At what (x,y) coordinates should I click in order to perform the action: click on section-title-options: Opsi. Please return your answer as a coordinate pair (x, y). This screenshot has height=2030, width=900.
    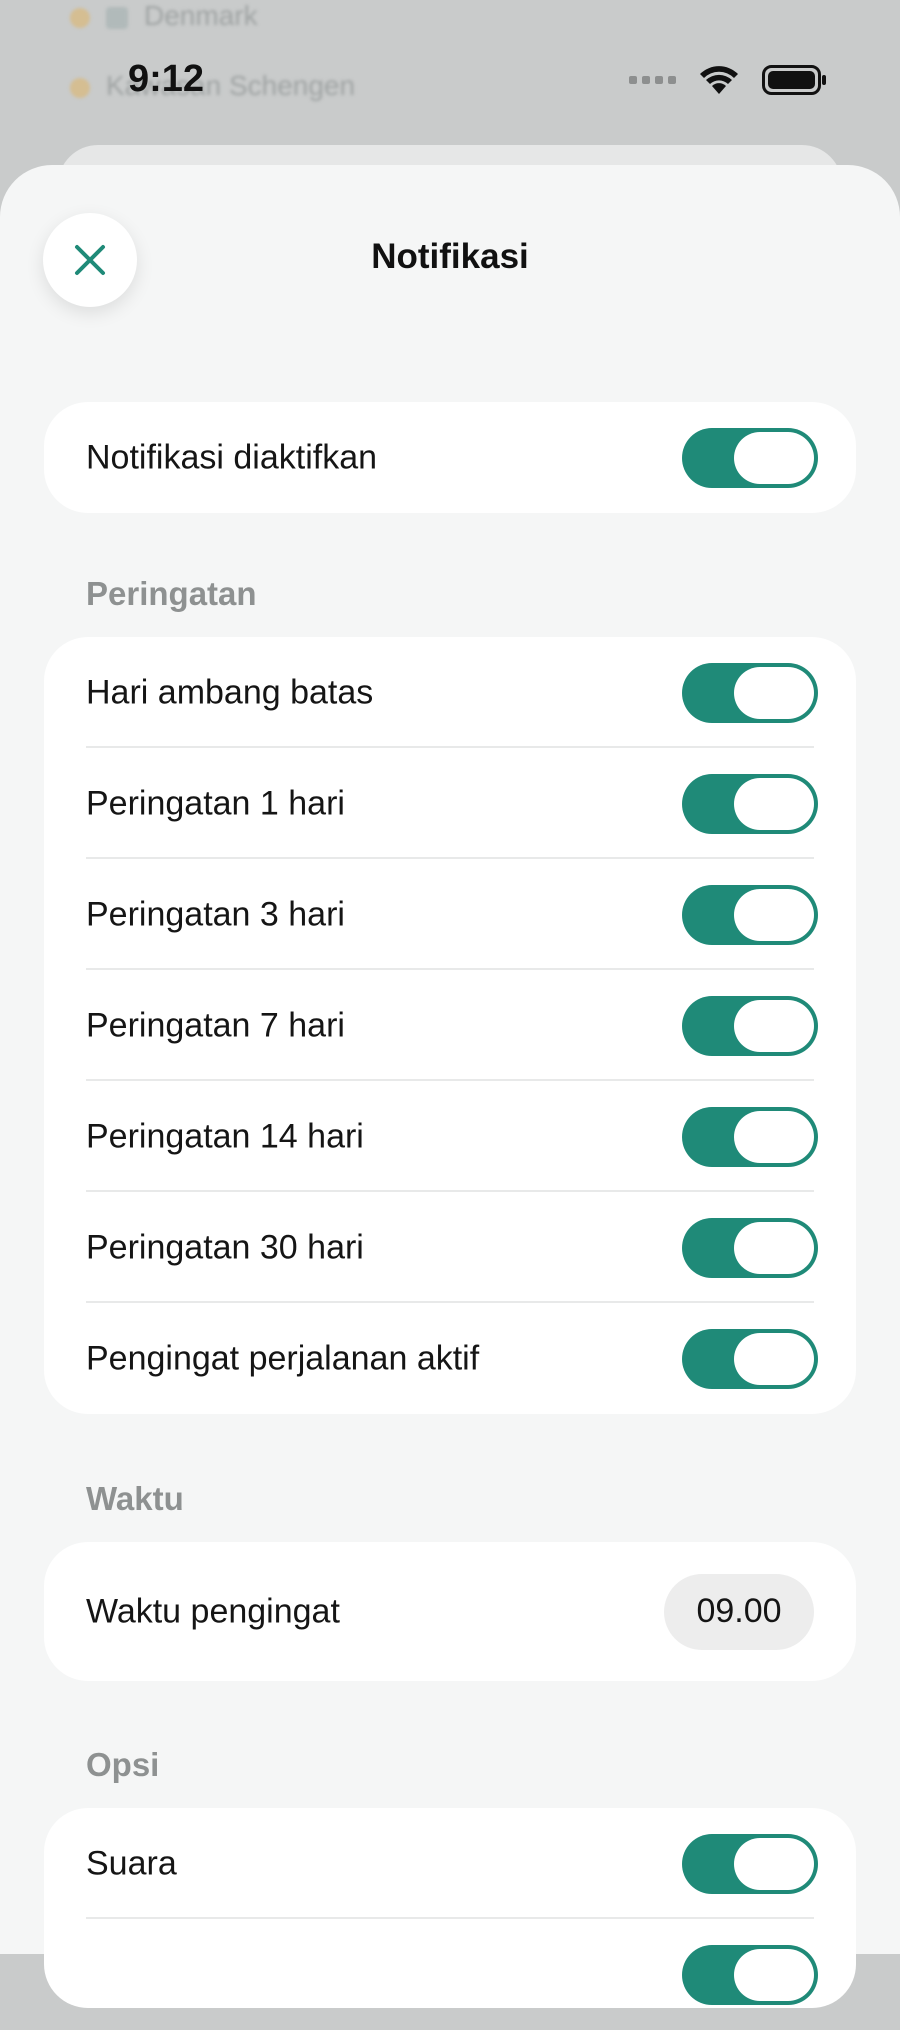
    Looking at the image, I should click on (123, 1764).